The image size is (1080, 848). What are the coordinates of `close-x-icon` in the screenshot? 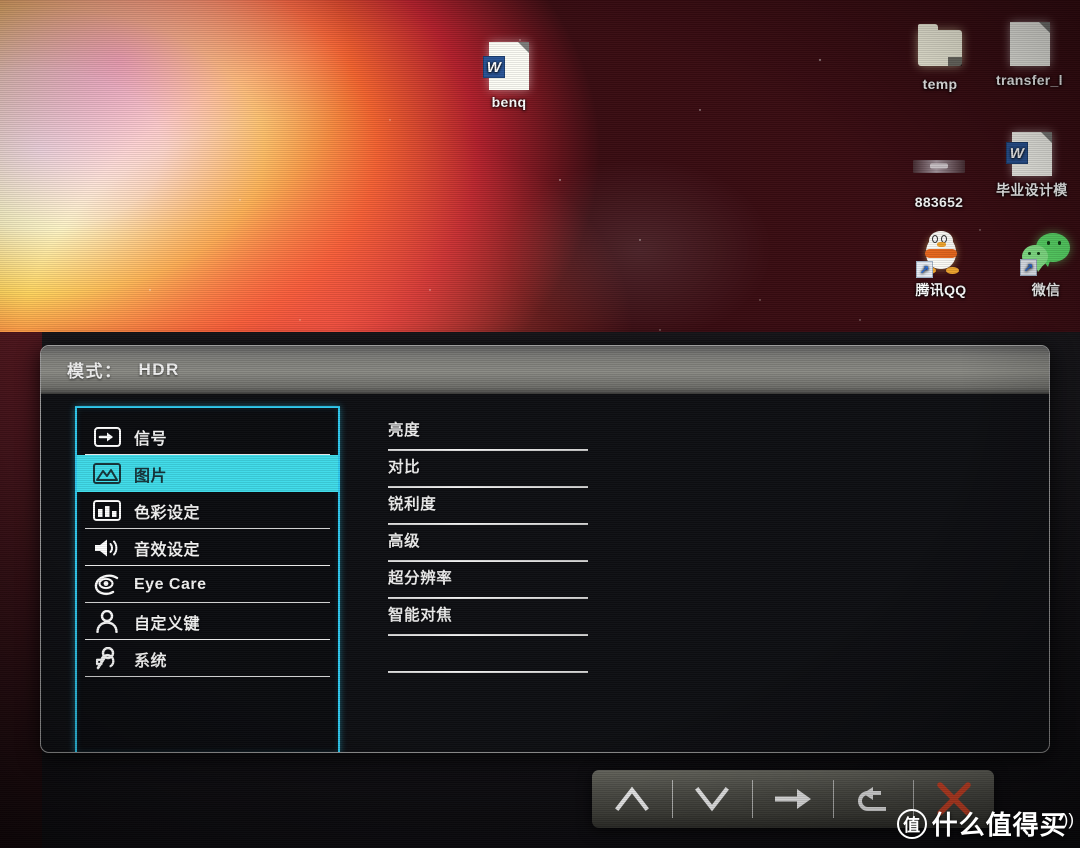 It's located at (954, 799).